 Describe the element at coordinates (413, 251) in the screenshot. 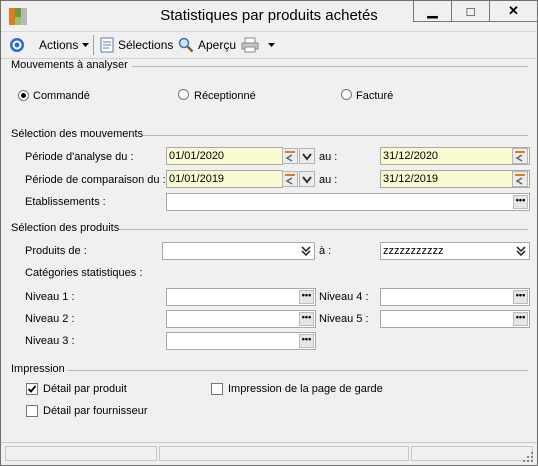

I see `produits-to-value: zzzzzzzzzzz` at that location.